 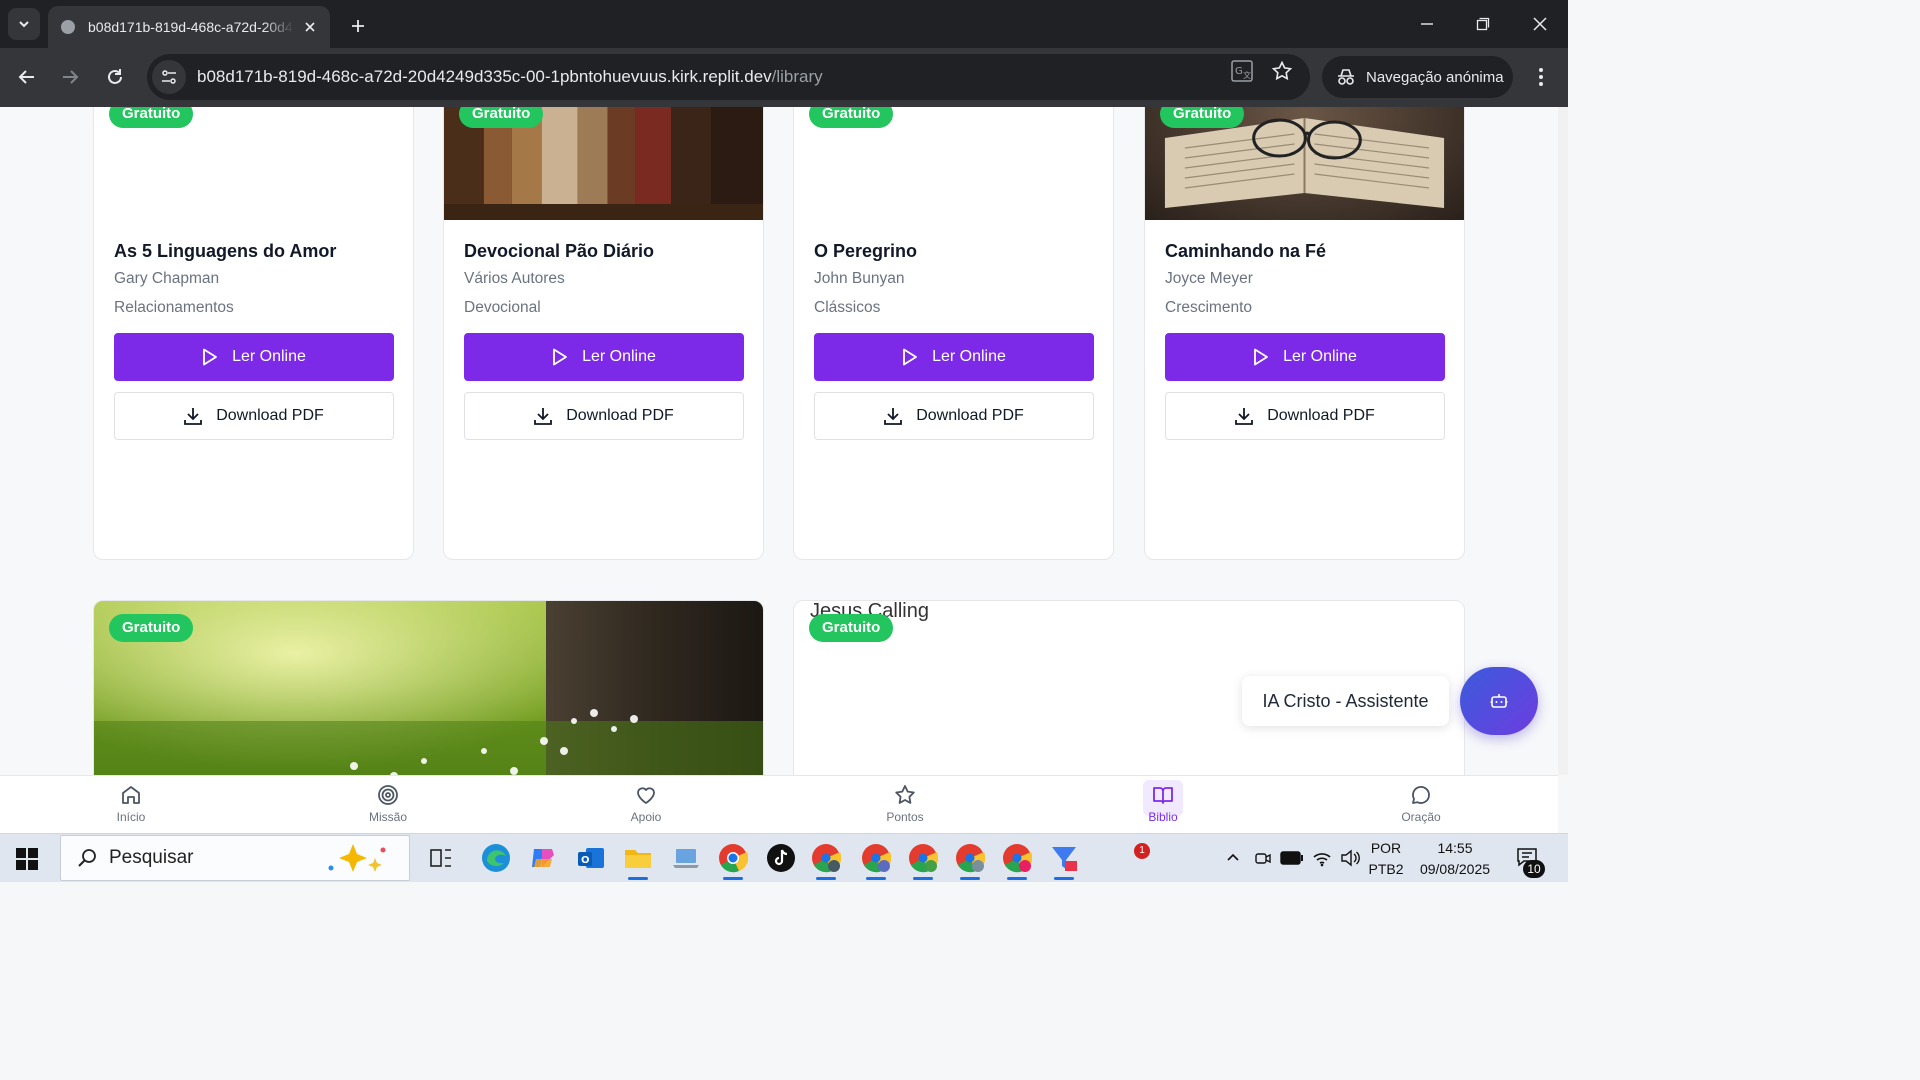 I want to click on bot-icon, so click(x=1499, y=701).